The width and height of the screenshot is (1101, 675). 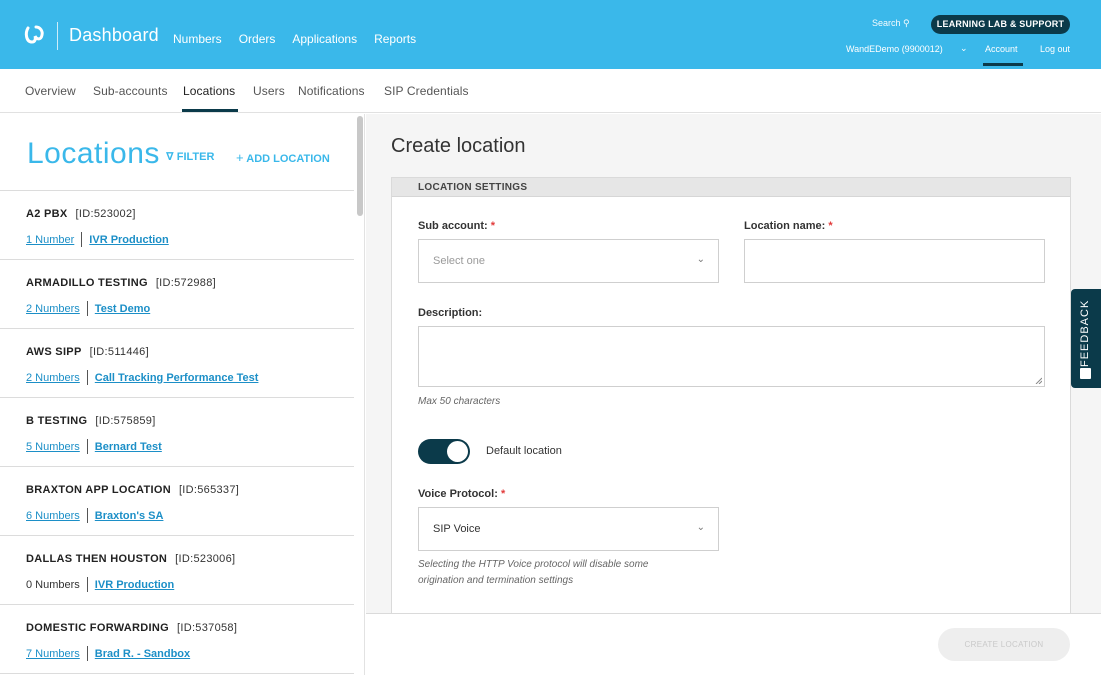 I want to click on main-nav: Numbers Orders Applications Reports, so click(x=294, y=39).